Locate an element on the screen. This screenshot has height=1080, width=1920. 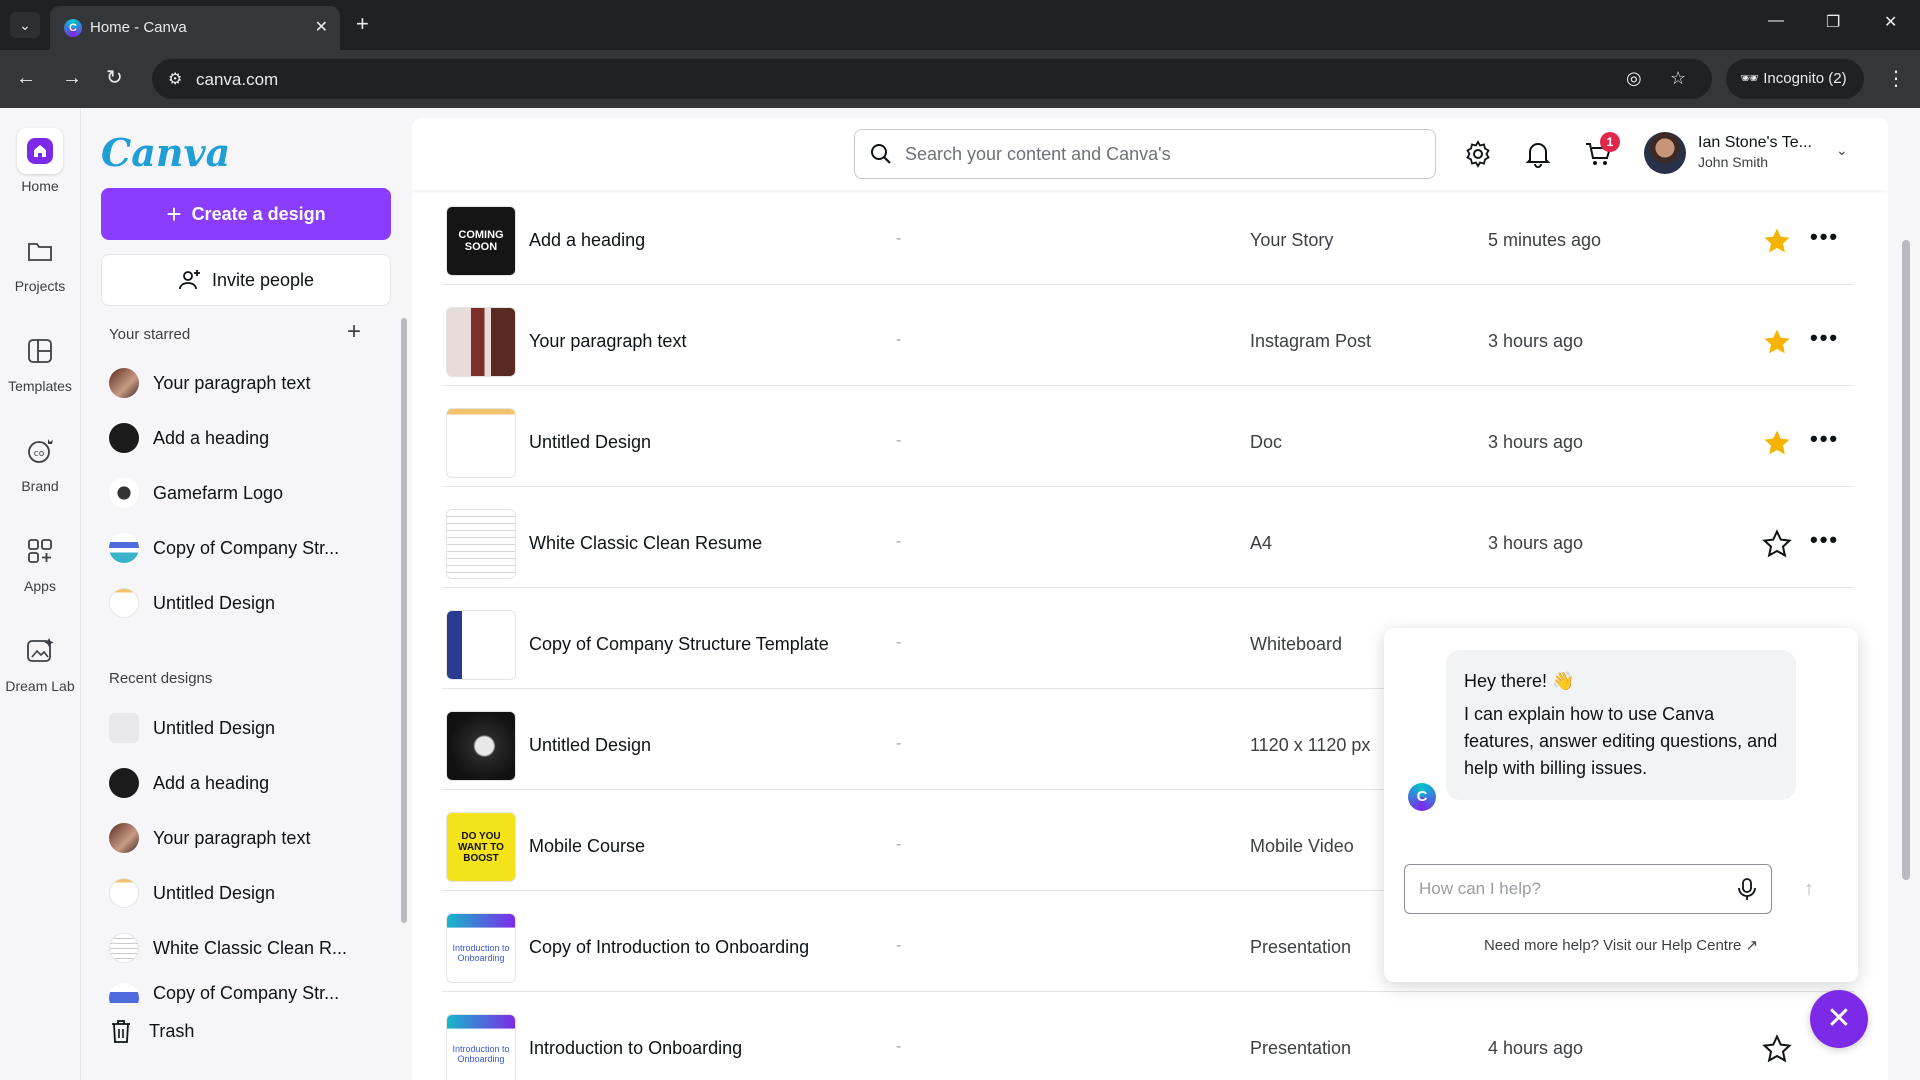
eye-off-icon: ◎ is located at coordinates (1634, 78).